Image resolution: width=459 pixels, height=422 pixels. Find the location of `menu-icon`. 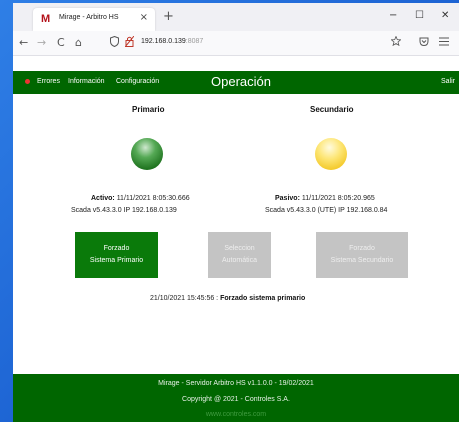

menu-icon is located at coordinates (444, 42).